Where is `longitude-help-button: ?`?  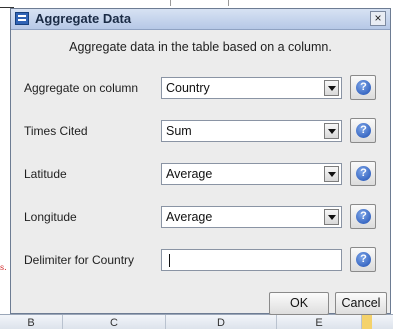
longitude-help-button: ? is located at coordinates (363, 216).